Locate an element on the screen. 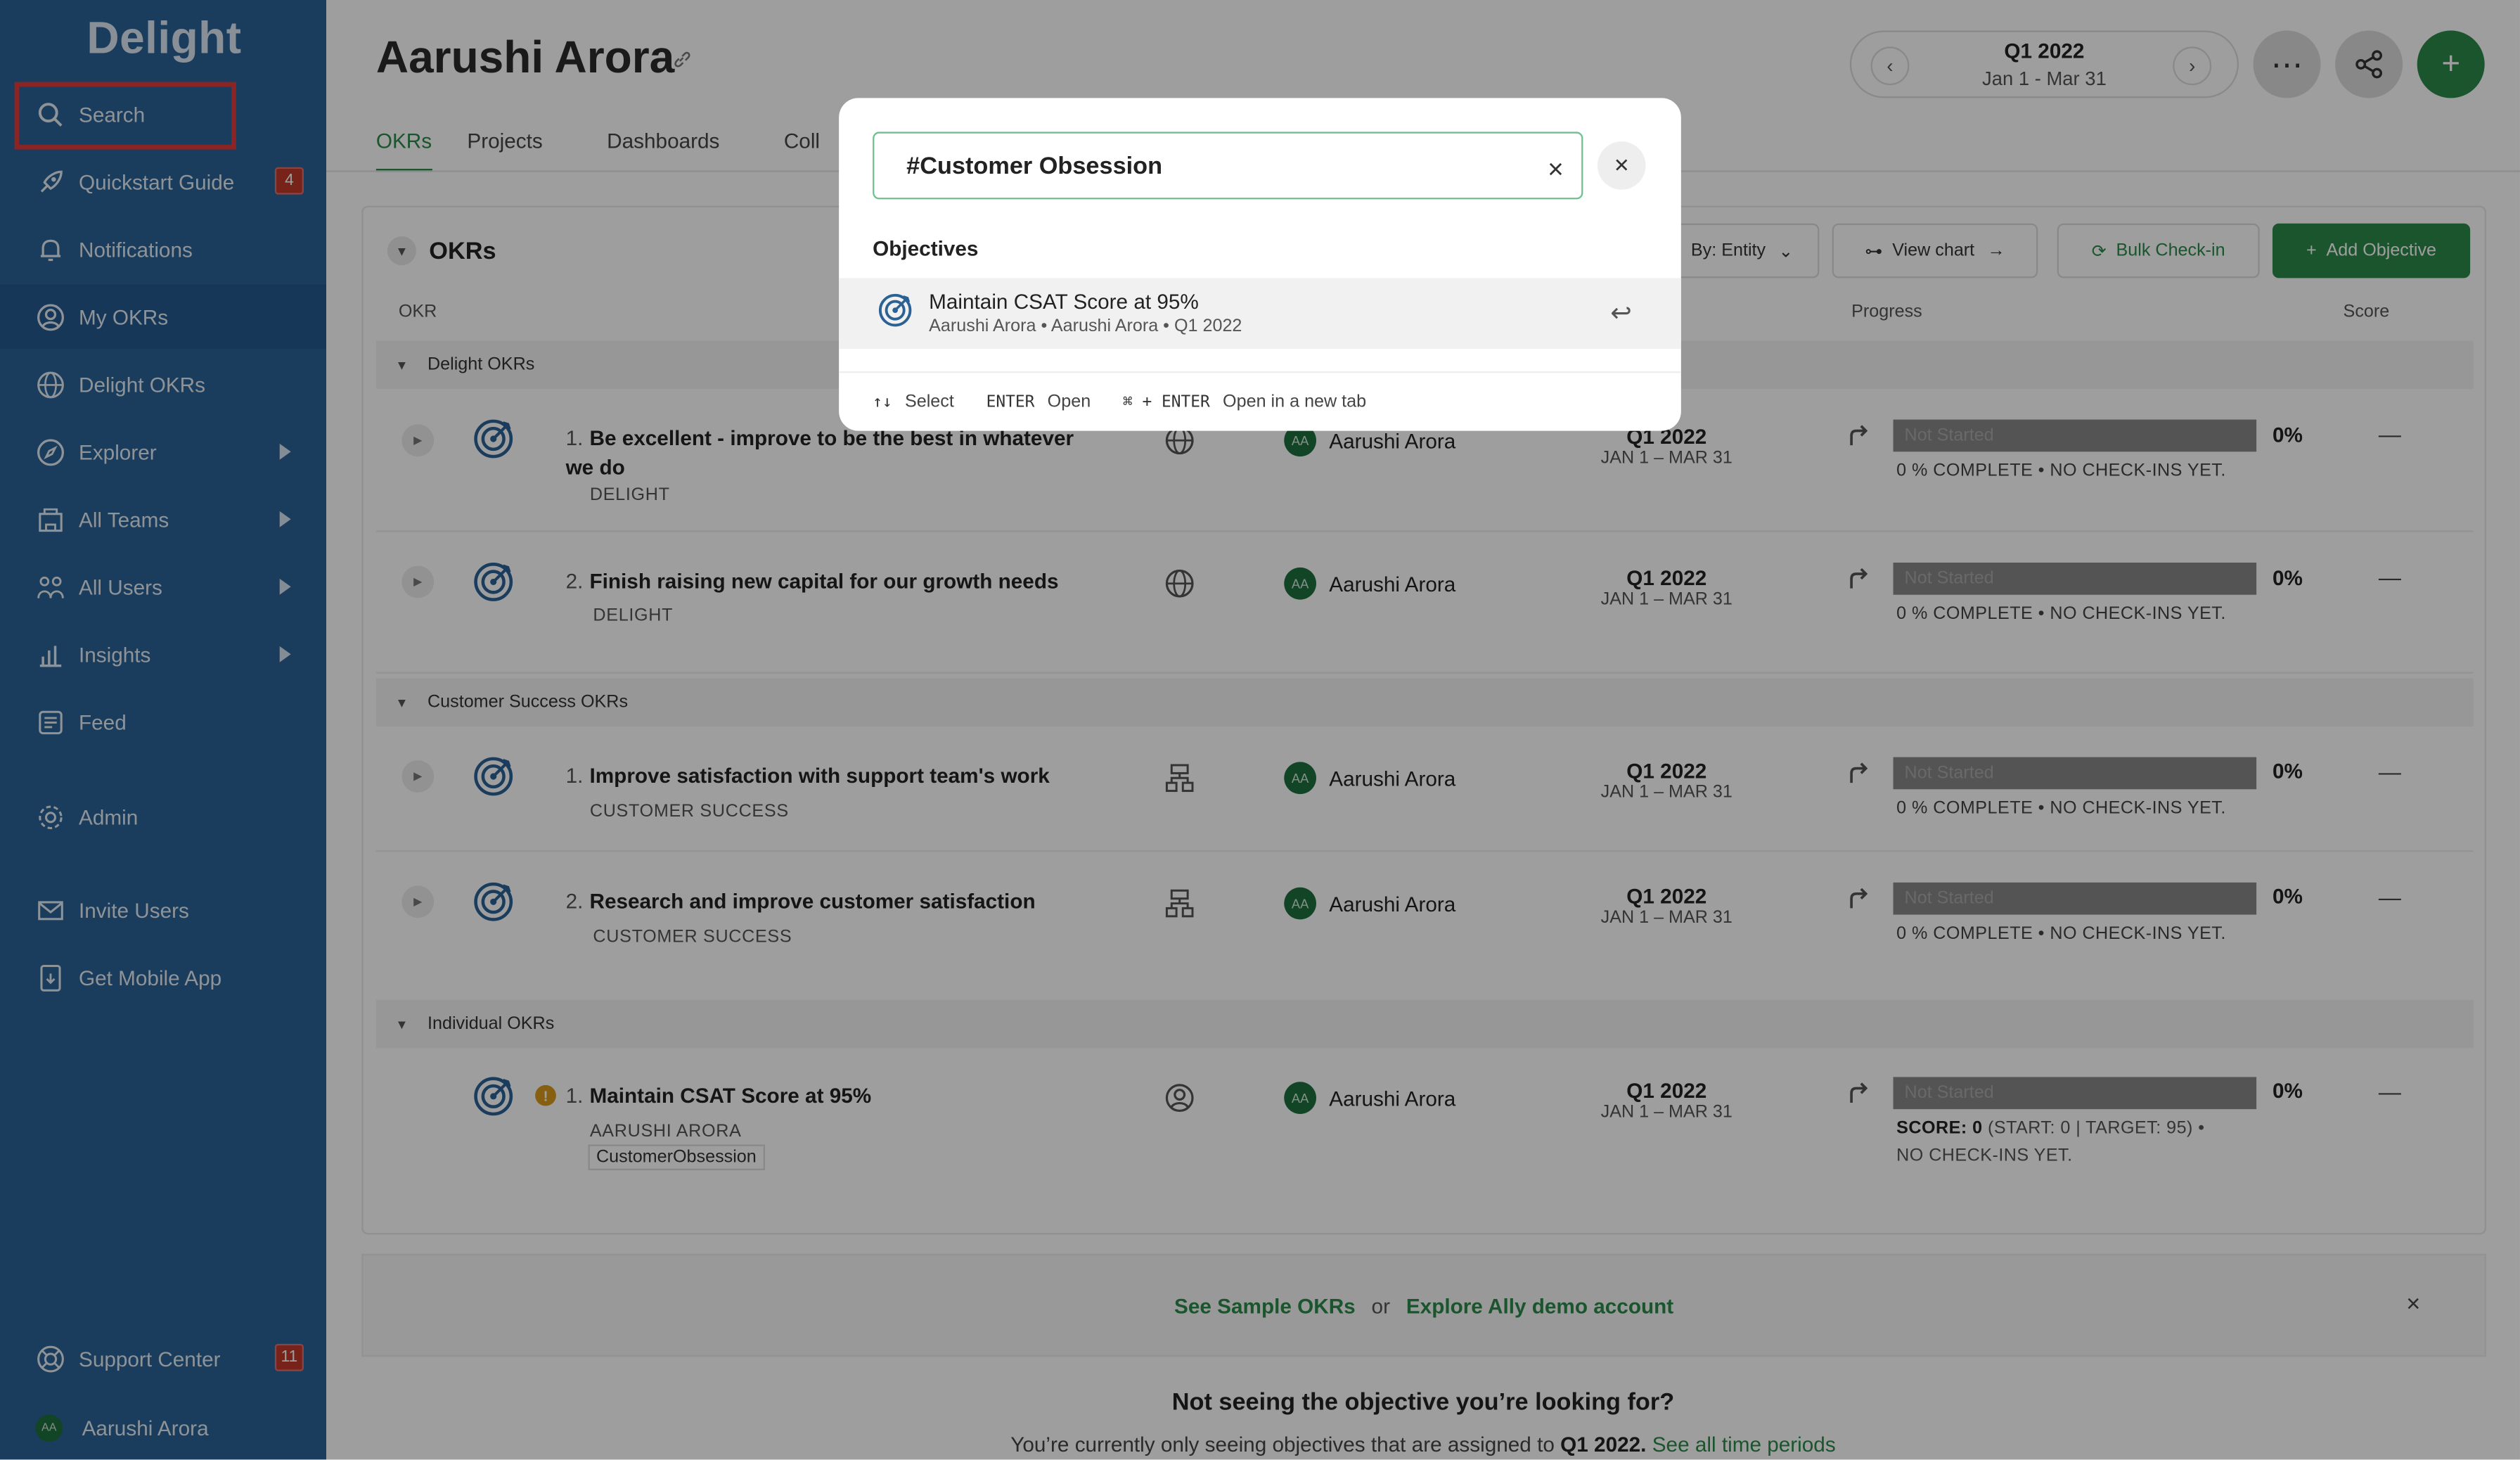  result-meta: Aarushi Arora • Aarushi Arora • Q1 2022 is located at coordinates (1085, 326).